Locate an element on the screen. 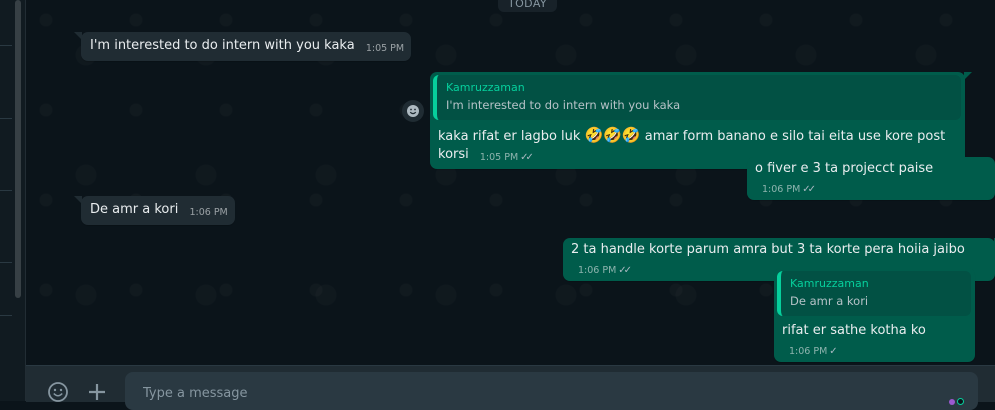  sidebar-scrollbar is located at coordinates (18, 149).